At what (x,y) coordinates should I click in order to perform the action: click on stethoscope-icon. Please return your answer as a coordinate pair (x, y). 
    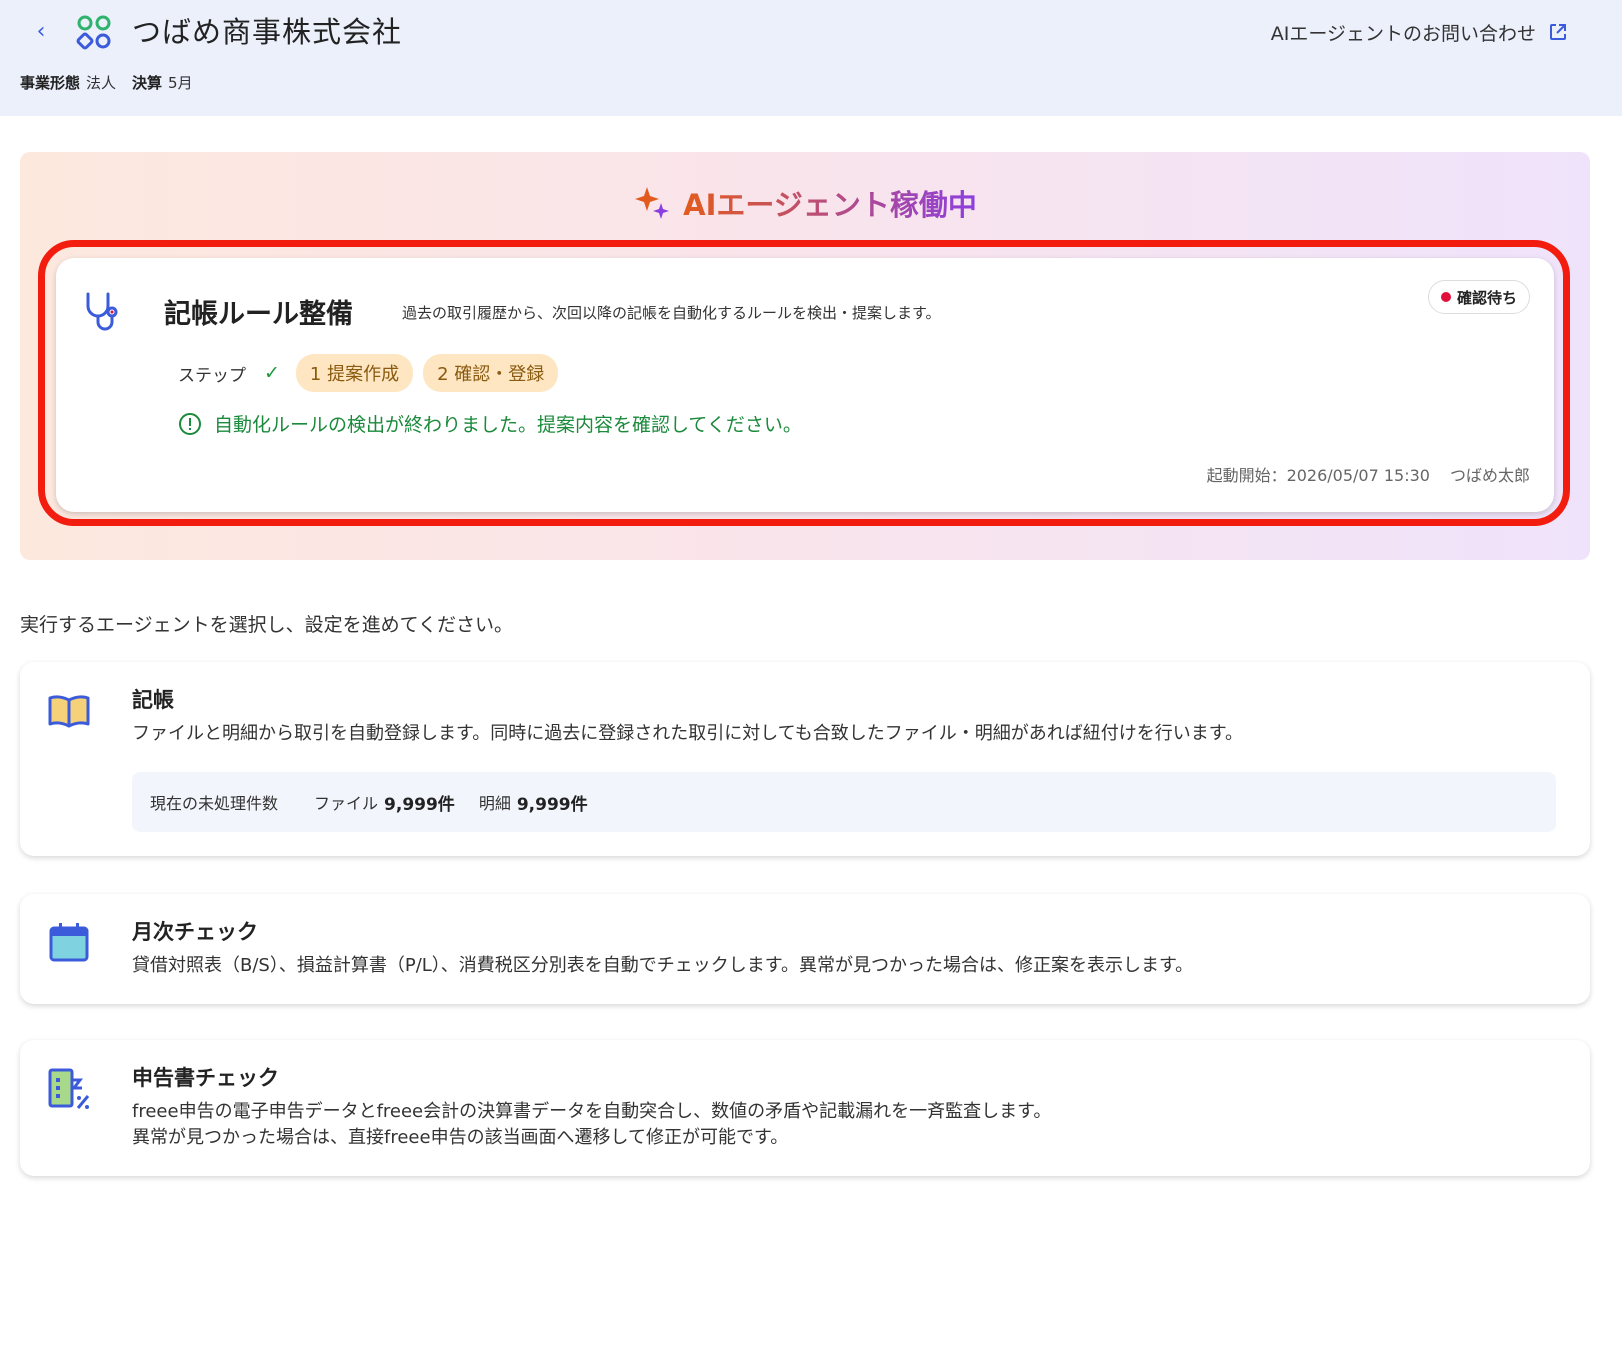
    Looking at the image, I should click on (102, 311).